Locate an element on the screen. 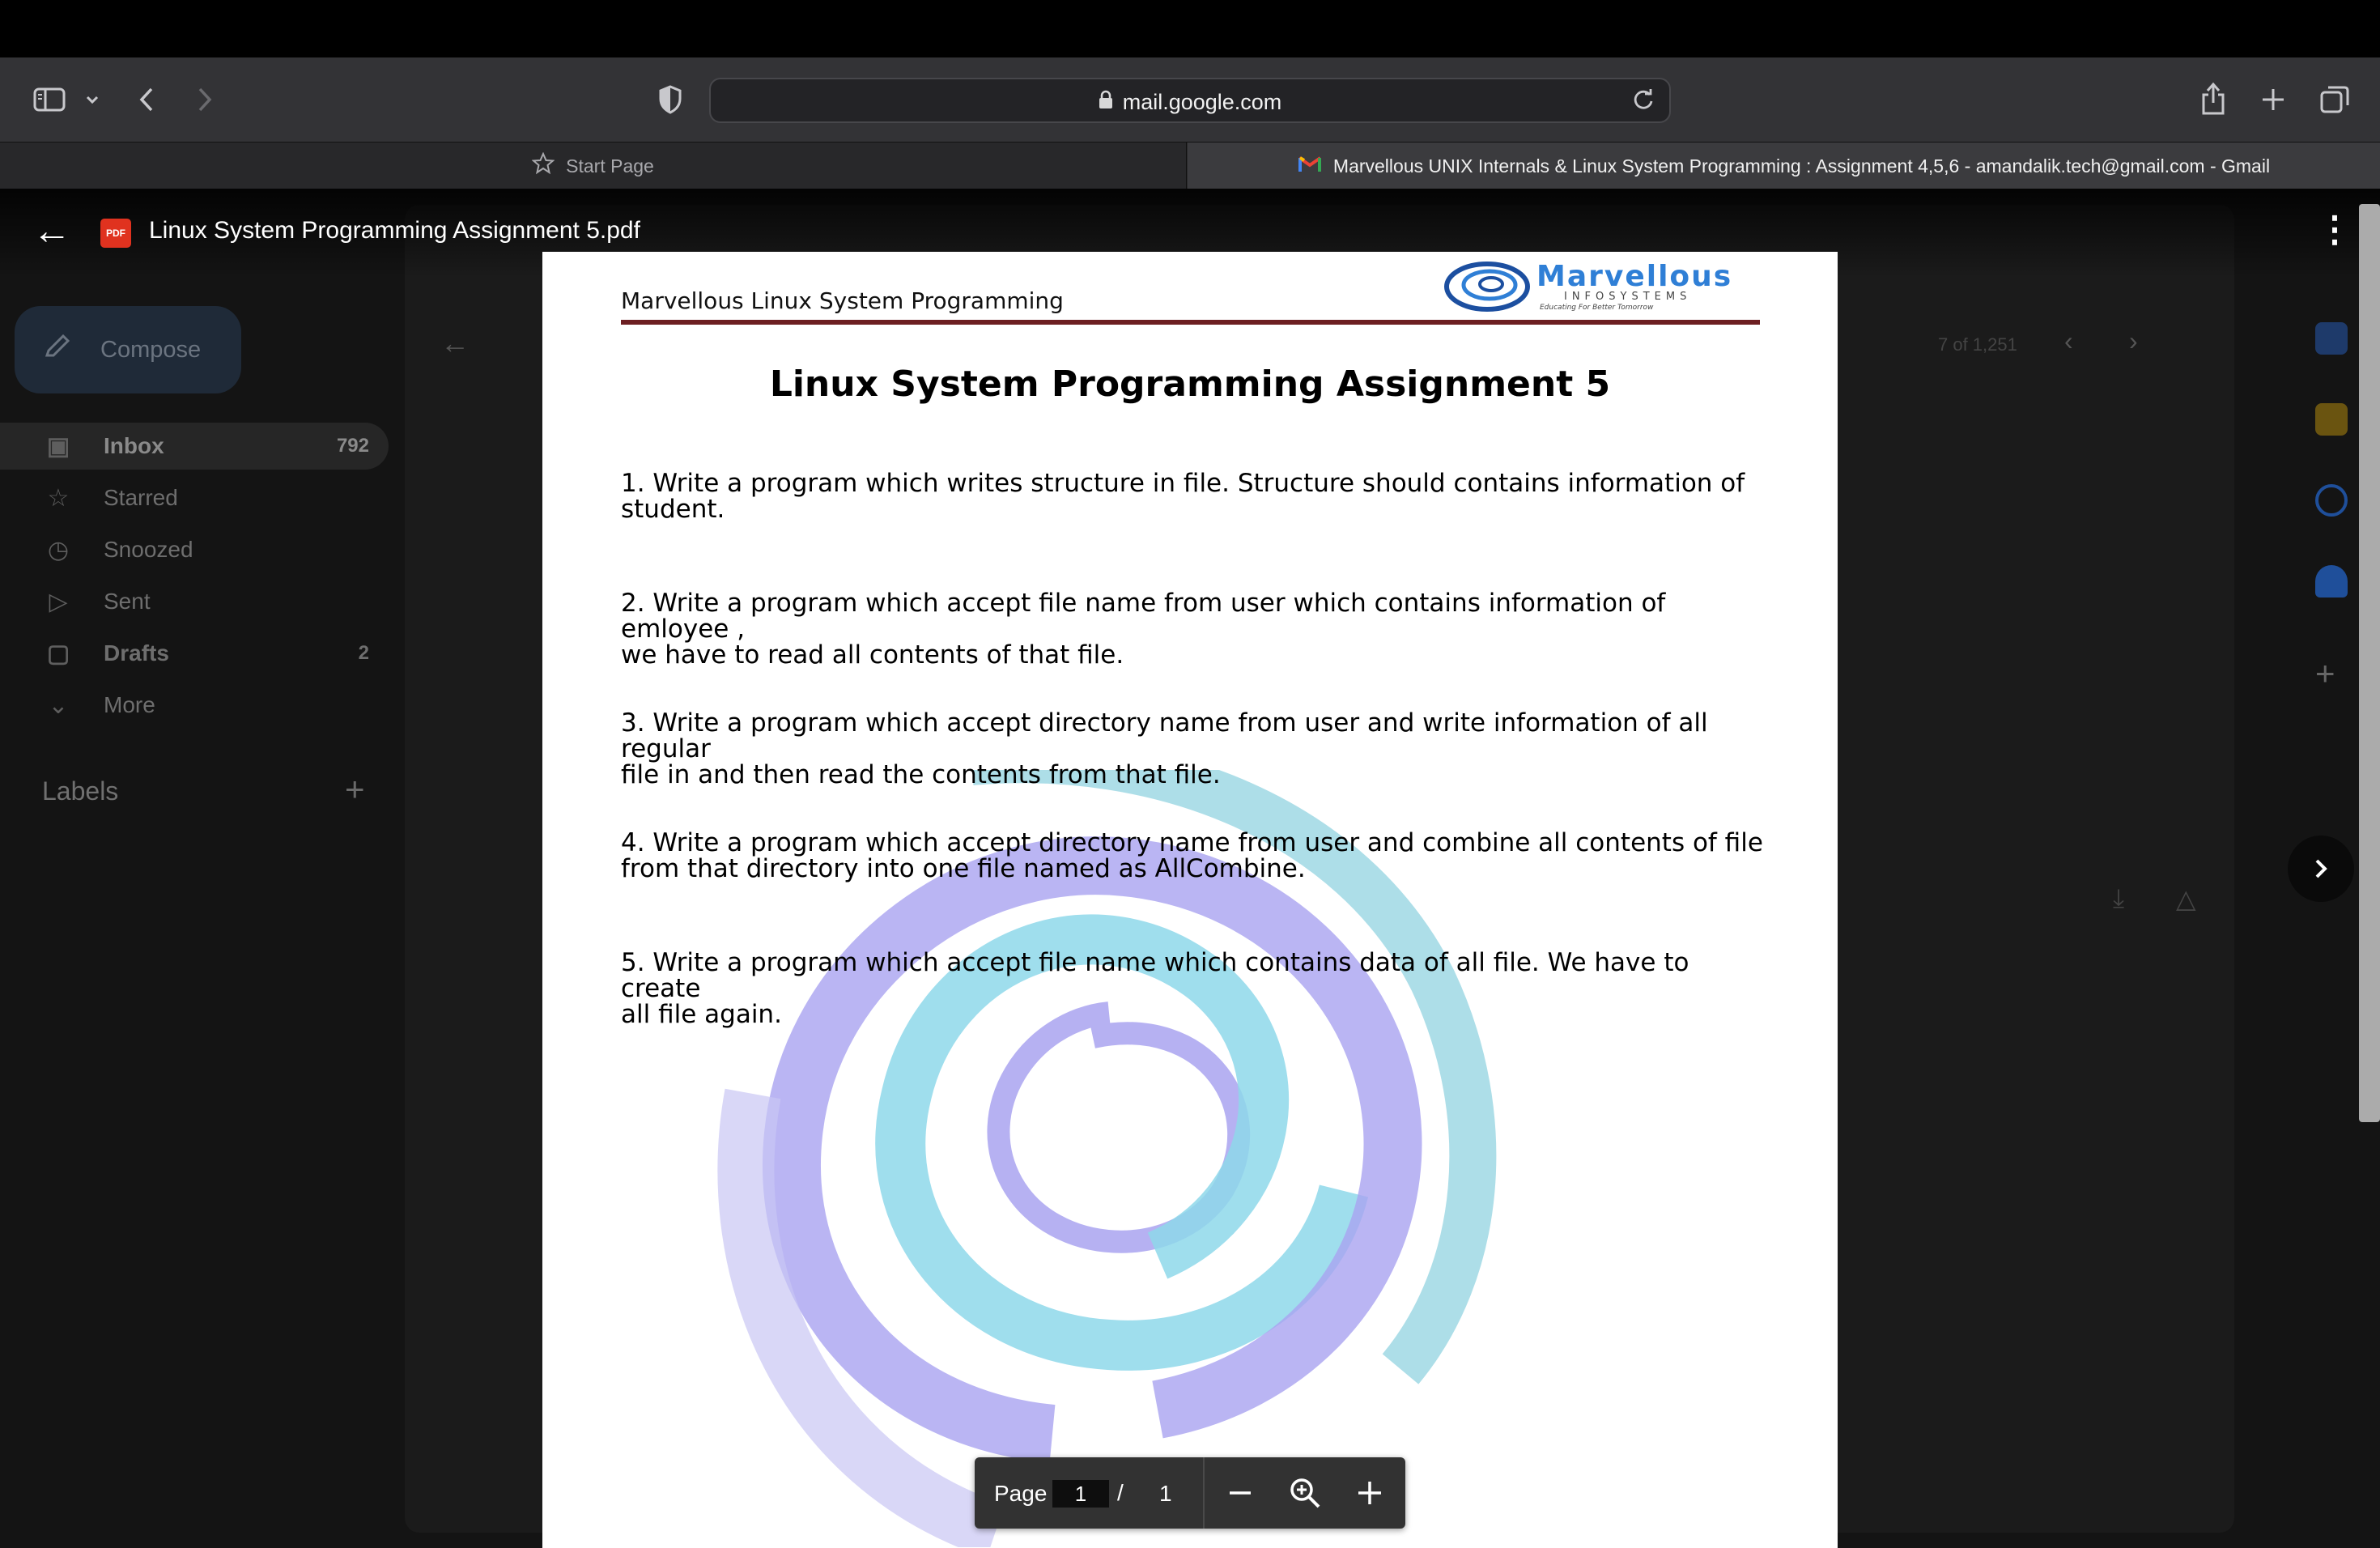  tasks-icon is located at coordinates (2331, 501).